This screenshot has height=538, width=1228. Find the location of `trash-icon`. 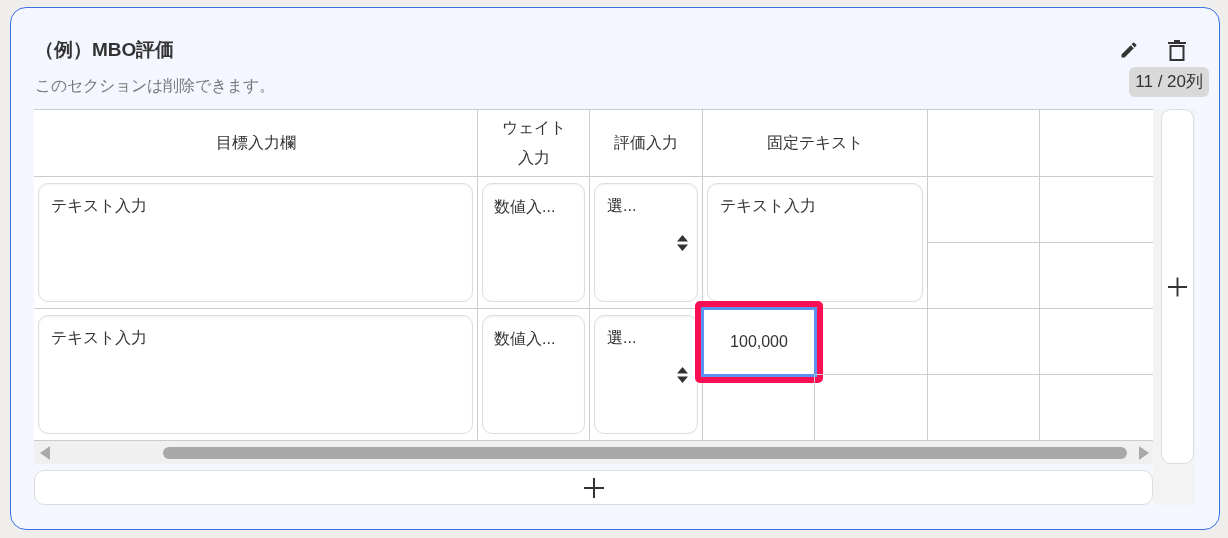

trash-icon is located at coordinates (1177, 50).